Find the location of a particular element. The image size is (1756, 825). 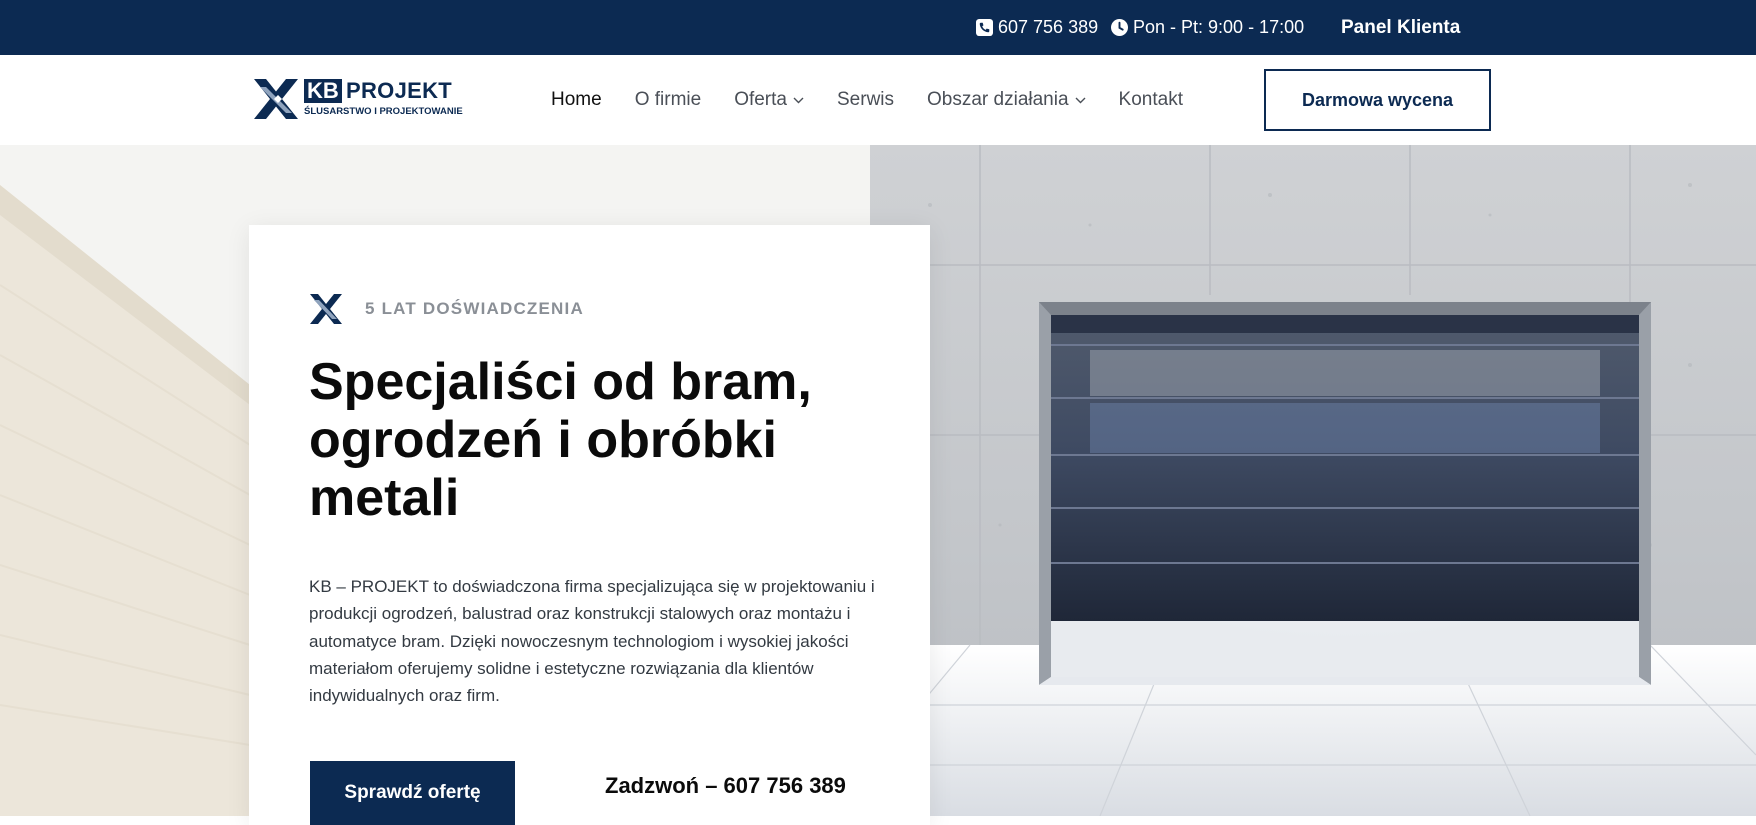

nav-item-obszar-dzialania: Obszar działania is located at coordinates (1006, 100).